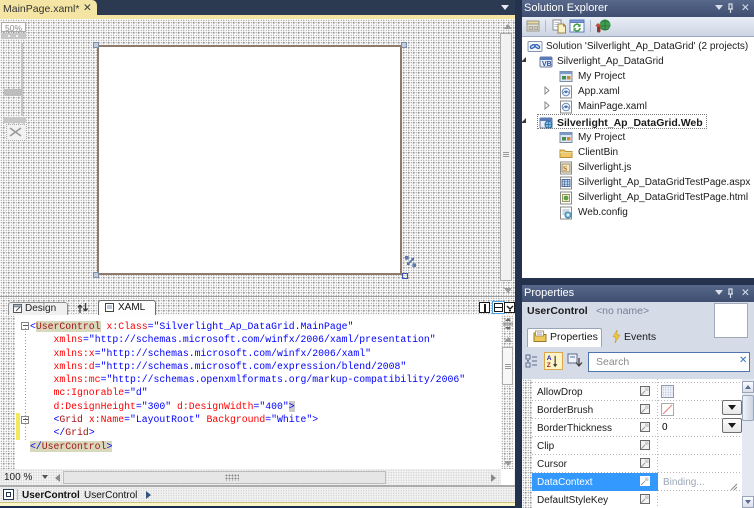 This screenshot has width=754, height=508. I want to click on svg-text: VB, so click(547, 64).